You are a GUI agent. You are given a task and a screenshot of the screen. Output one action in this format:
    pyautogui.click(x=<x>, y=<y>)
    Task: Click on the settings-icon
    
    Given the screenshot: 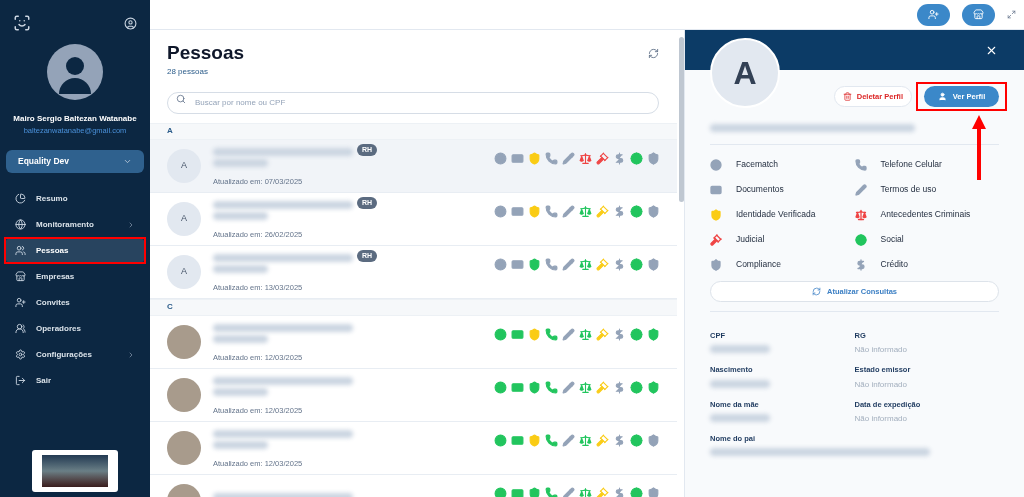 What is the action you would take?
    pyautogui.click(x=20, y=355)
    